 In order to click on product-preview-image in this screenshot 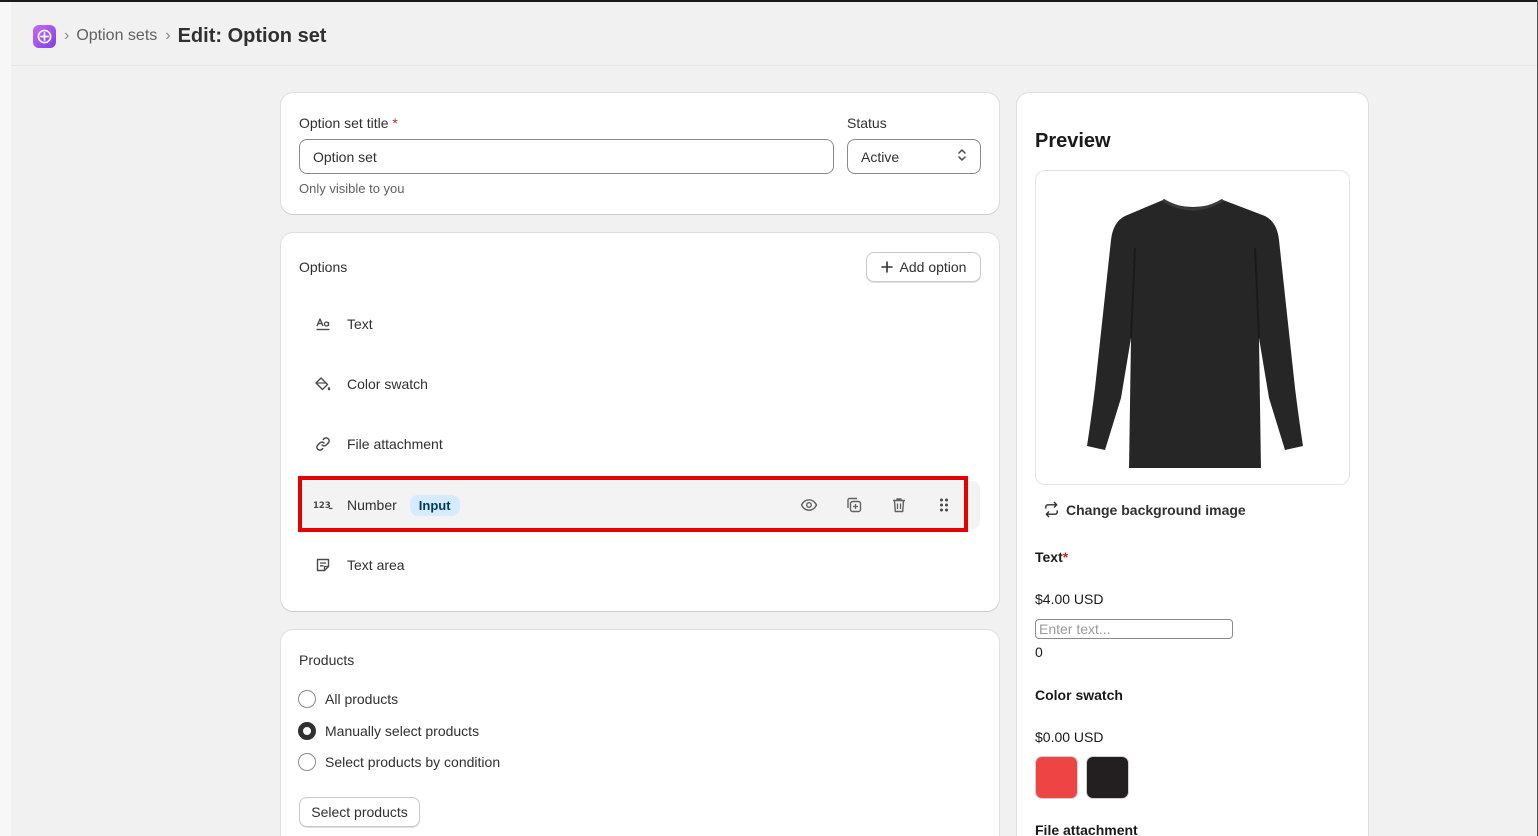, I will do `click(1192, 327)`.